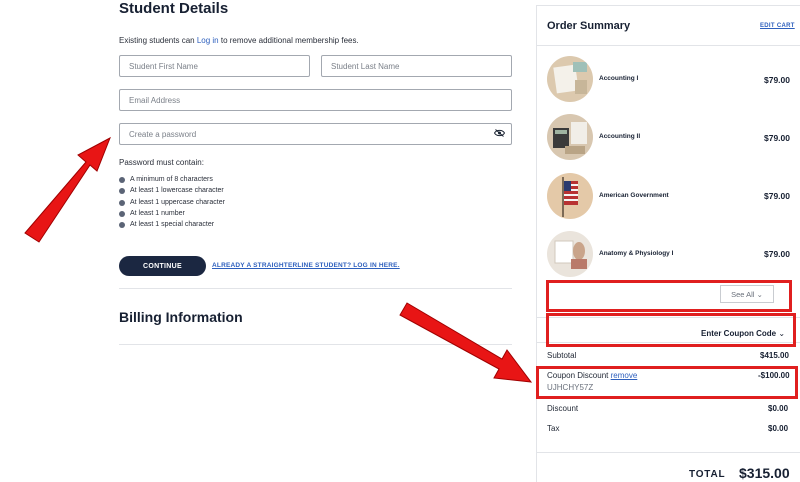 Image resolution: width=800 pixels, height=482 pixels. Describe the element at coordinates (315, 134) in the screenshot. I see `password-input` at that location.